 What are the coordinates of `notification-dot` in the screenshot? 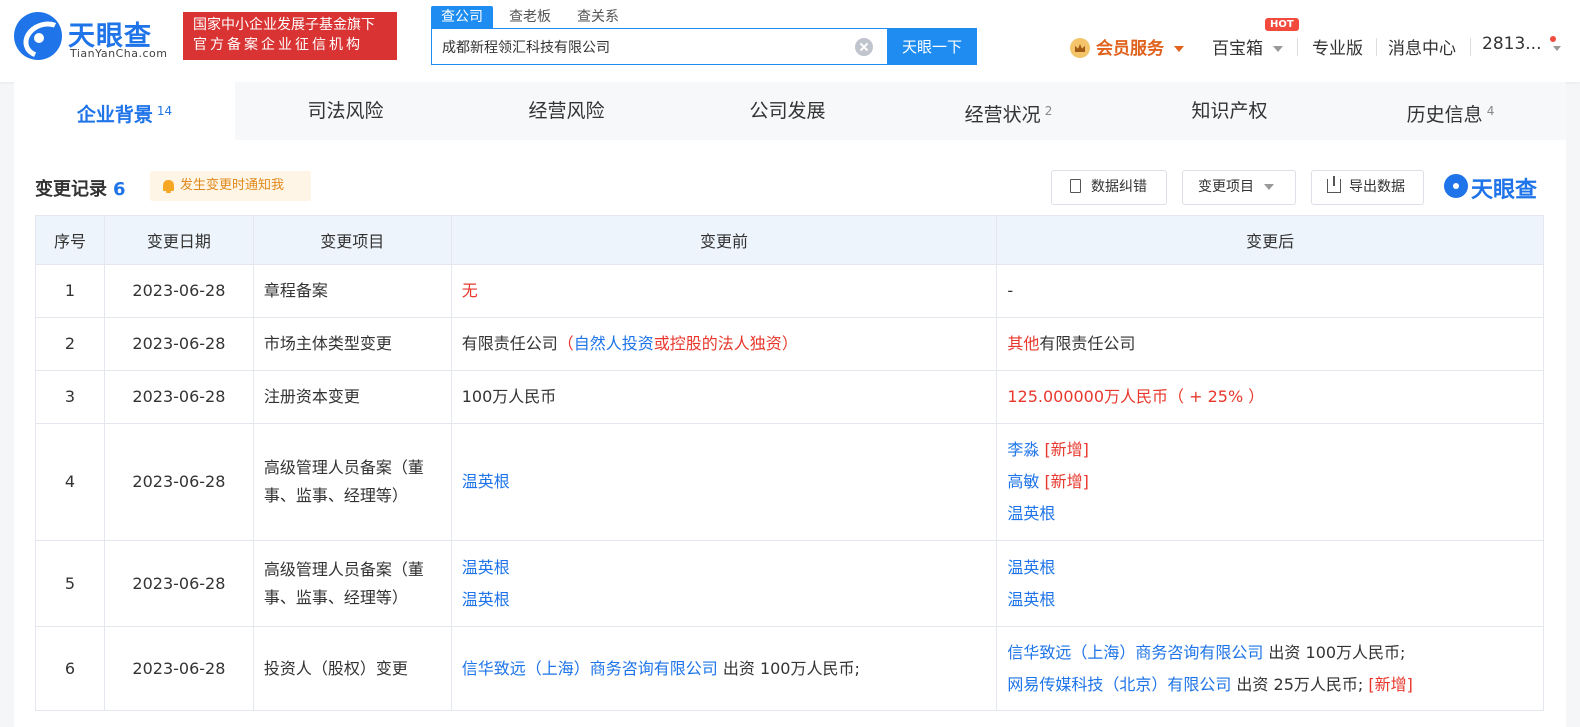 It's located at (1553, 39).